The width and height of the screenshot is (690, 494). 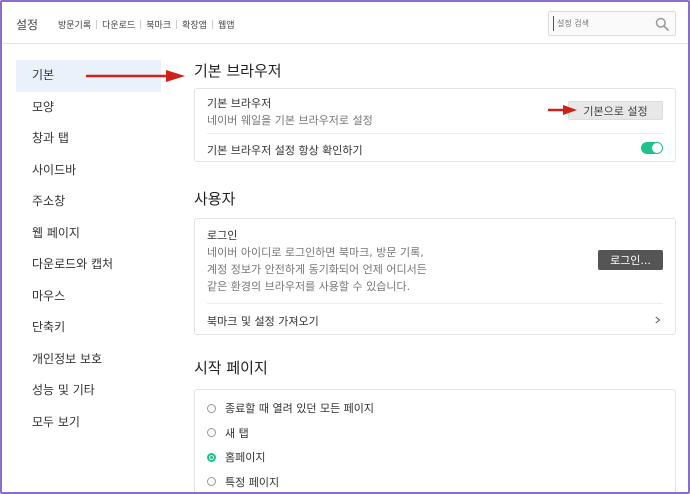 I want to click on toggle-knob, so click(x=657, y=148).